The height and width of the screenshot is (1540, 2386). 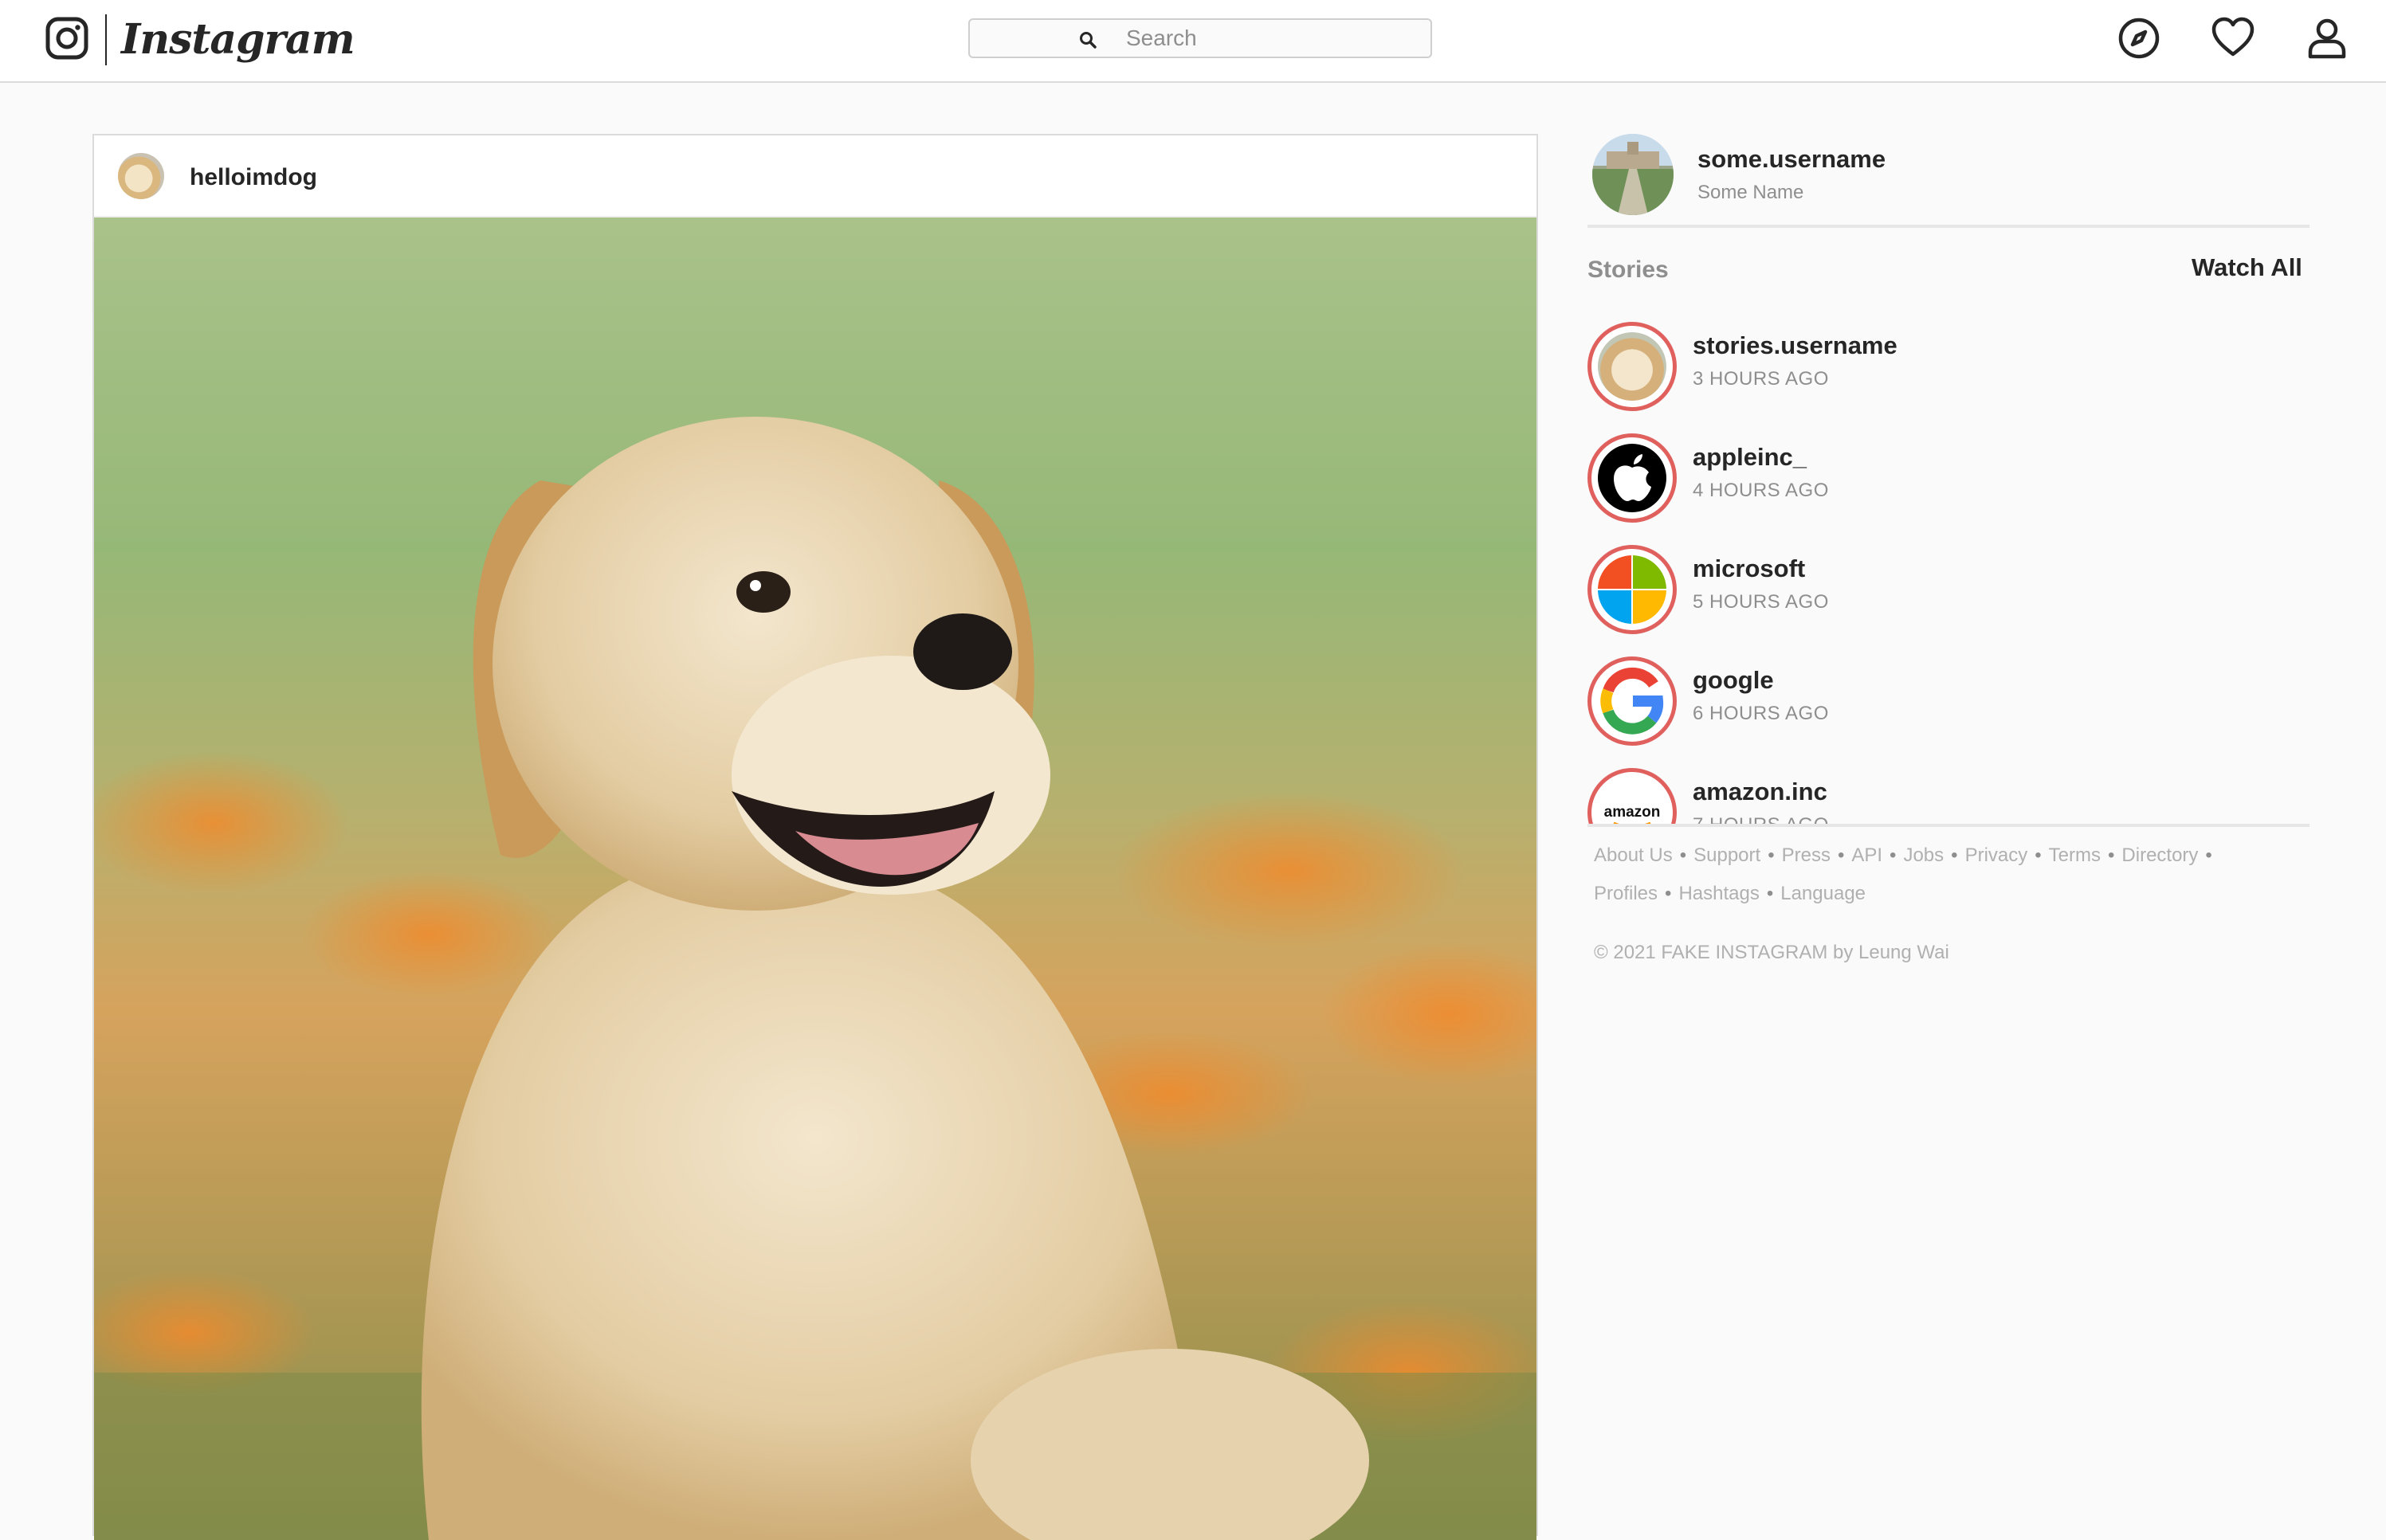 What do you see at coordinates (1733, 680) in the screenshot?
I see `story-username: google` at bounding box center [1733, 680].